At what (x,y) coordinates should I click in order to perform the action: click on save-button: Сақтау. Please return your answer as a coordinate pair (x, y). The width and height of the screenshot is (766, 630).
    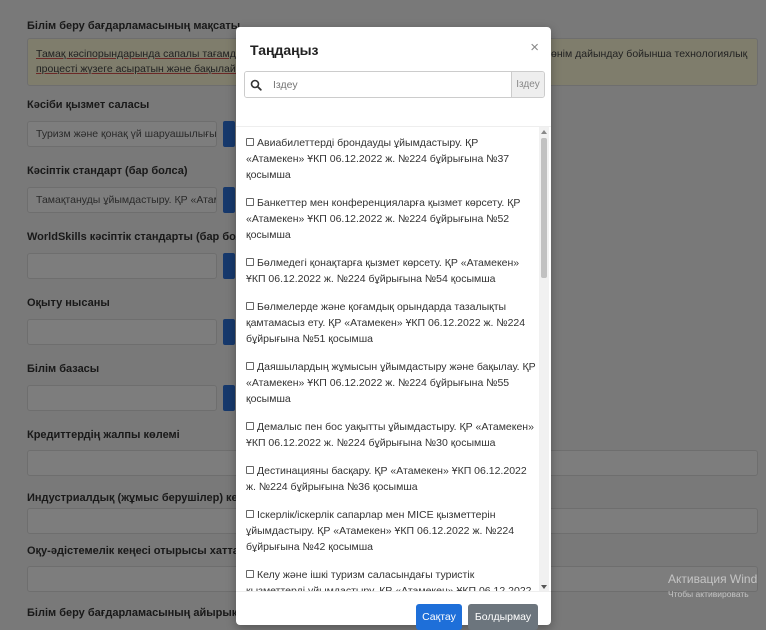
    Looking at the image, I should click on (439, 617).